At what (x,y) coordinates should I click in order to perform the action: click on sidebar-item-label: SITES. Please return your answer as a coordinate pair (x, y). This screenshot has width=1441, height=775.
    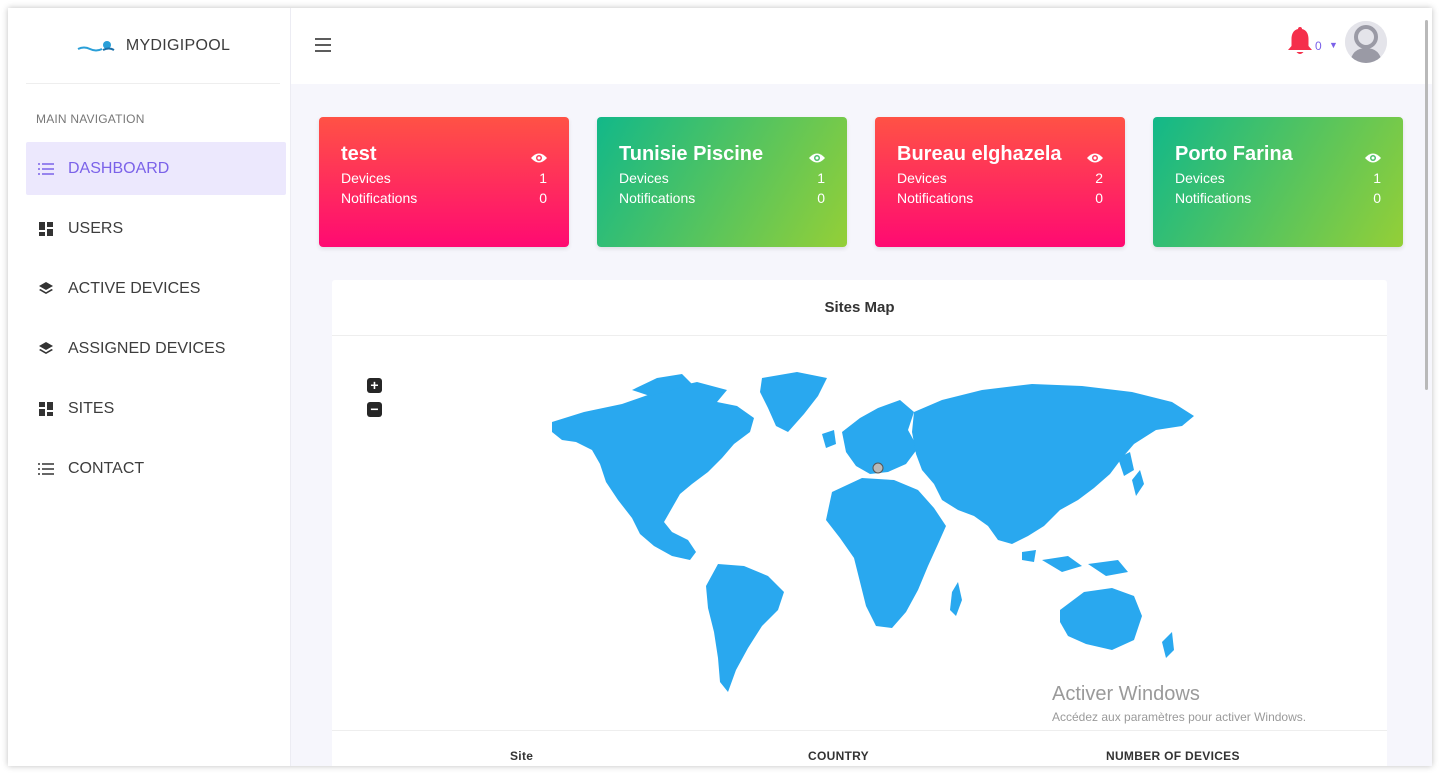
    Looking at the image, I should click on (91, 408).